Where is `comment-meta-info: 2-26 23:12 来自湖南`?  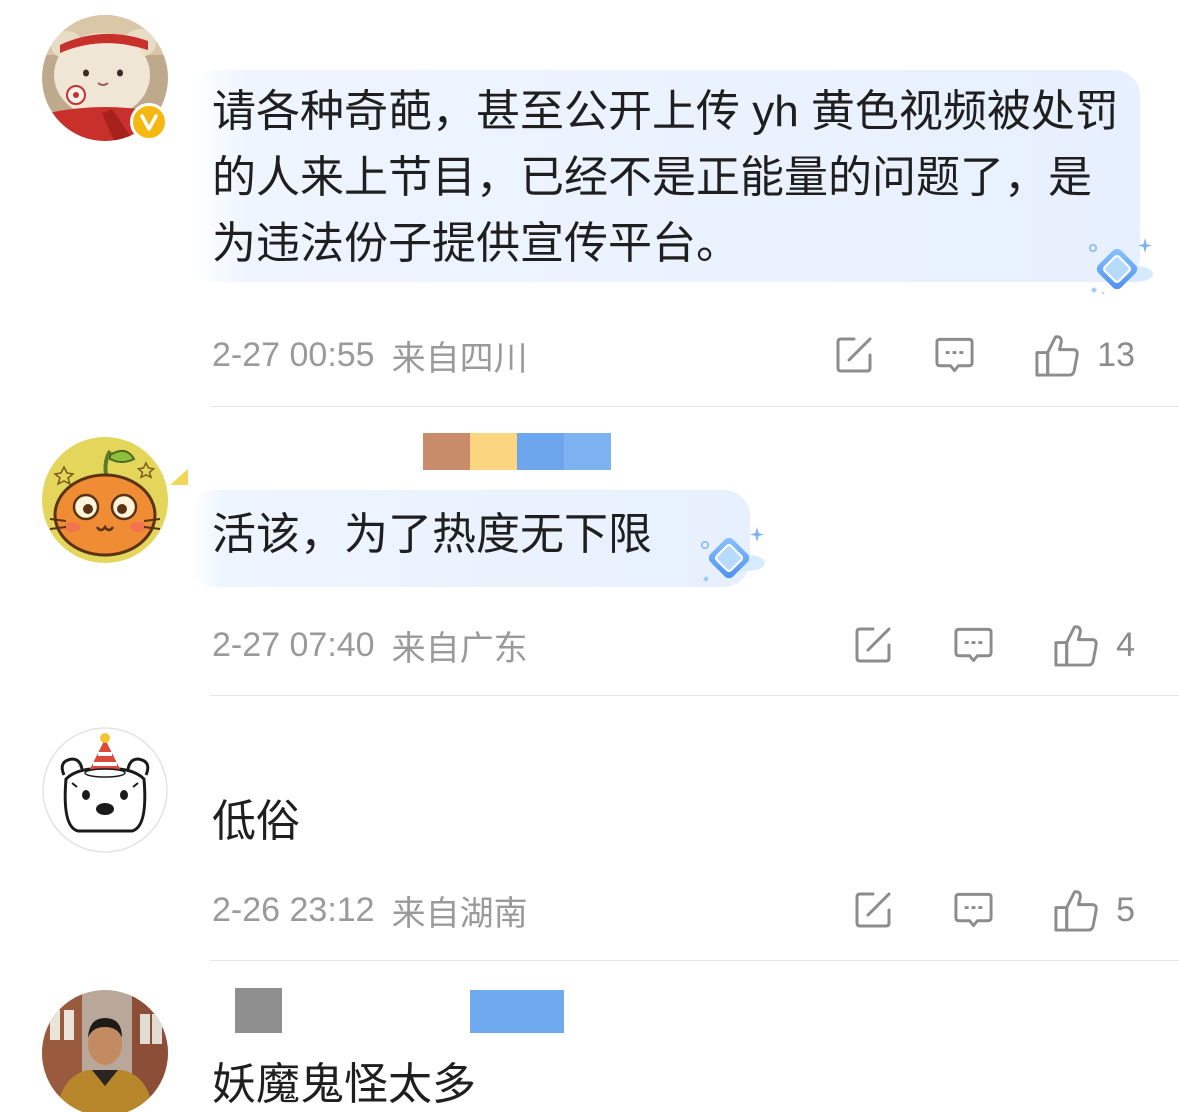 comment-meta-info: 2-26 23:12 来自湖南 is located at coordinates (370, 910).